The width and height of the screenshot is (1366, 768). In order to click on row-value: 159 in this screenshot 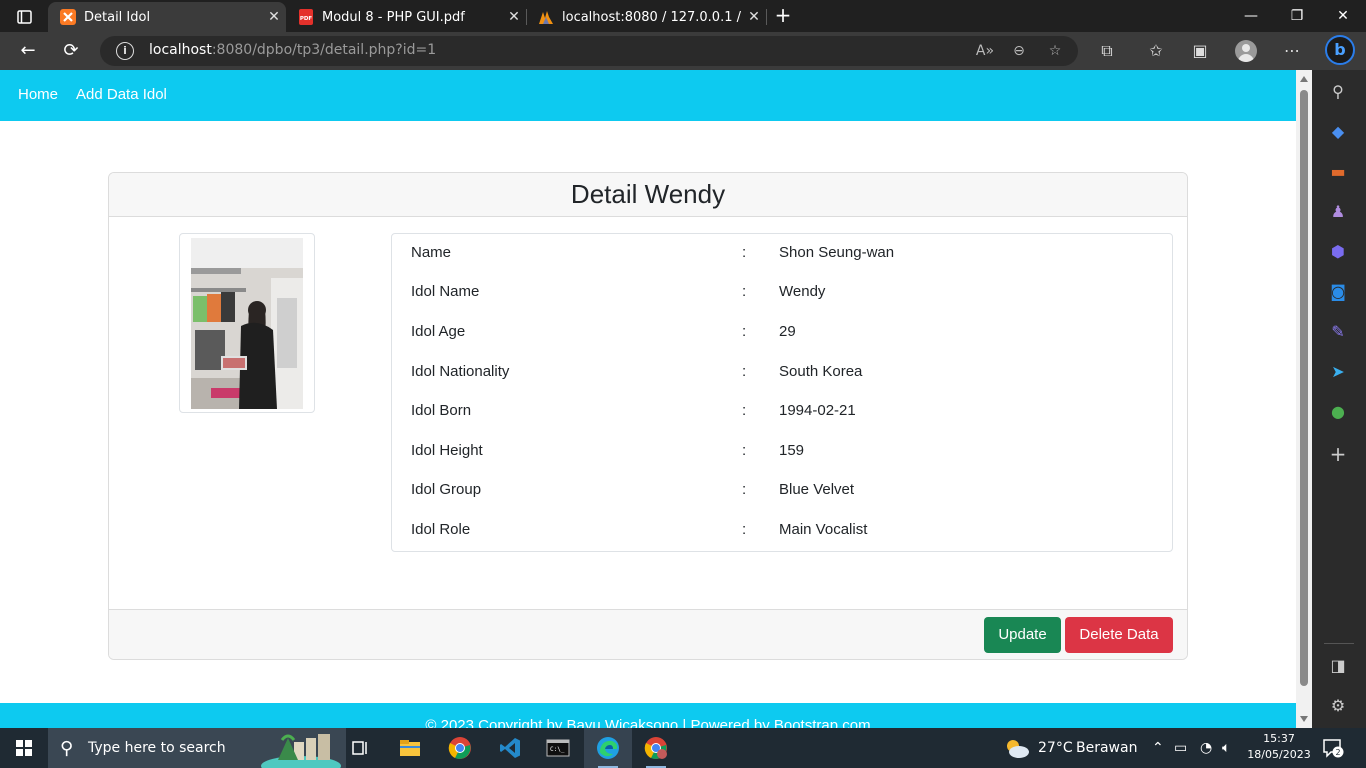, I will do `click(792, 450)`.